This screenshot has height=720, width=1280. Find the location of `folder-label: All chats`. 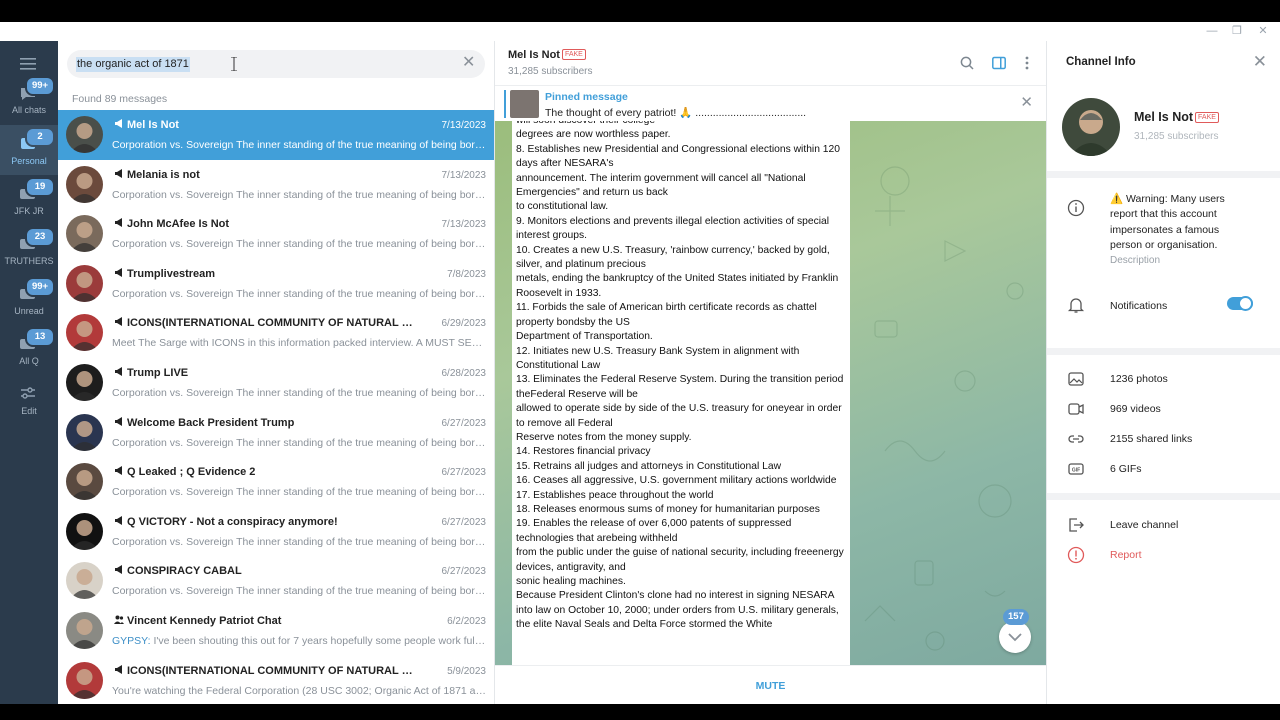

folder-label: All chats is located at coordinates (28, 110).